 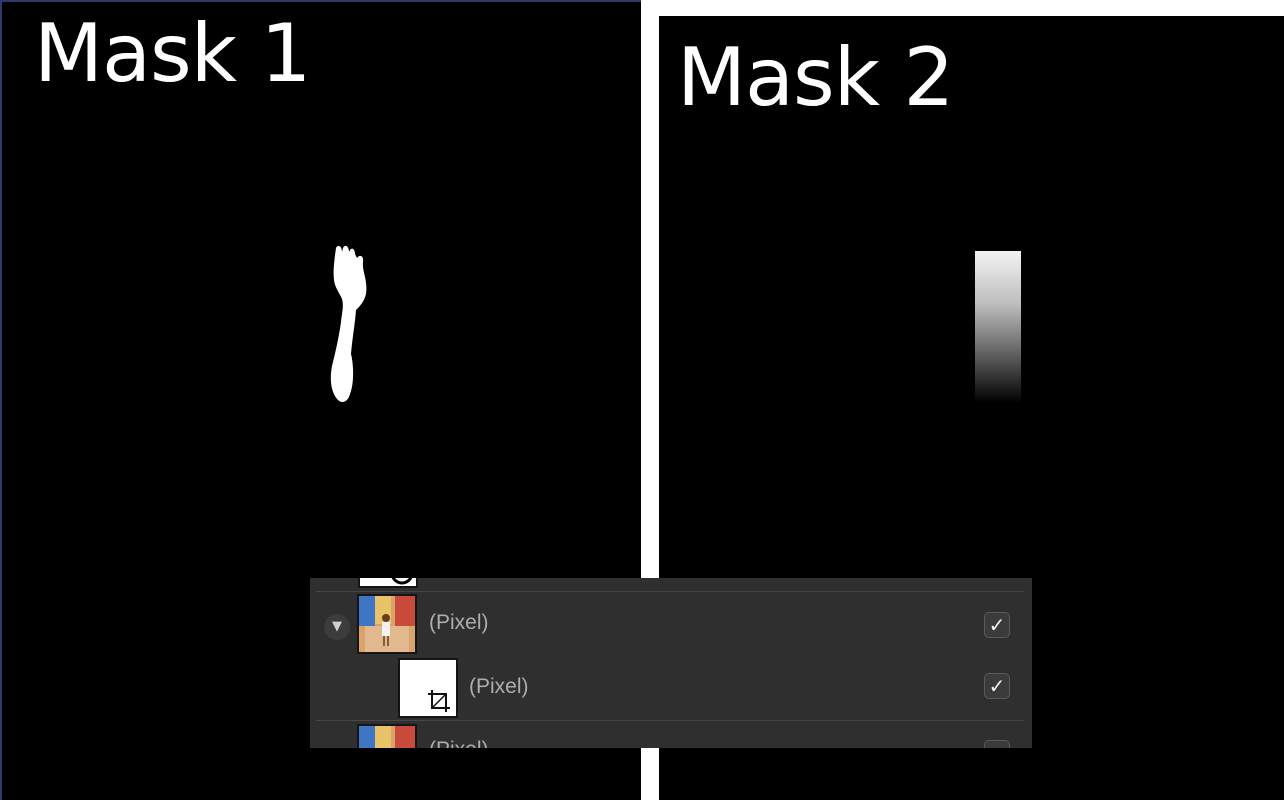 I want to click on chevron-down-icon: ▼, so click(x=337, y=627).